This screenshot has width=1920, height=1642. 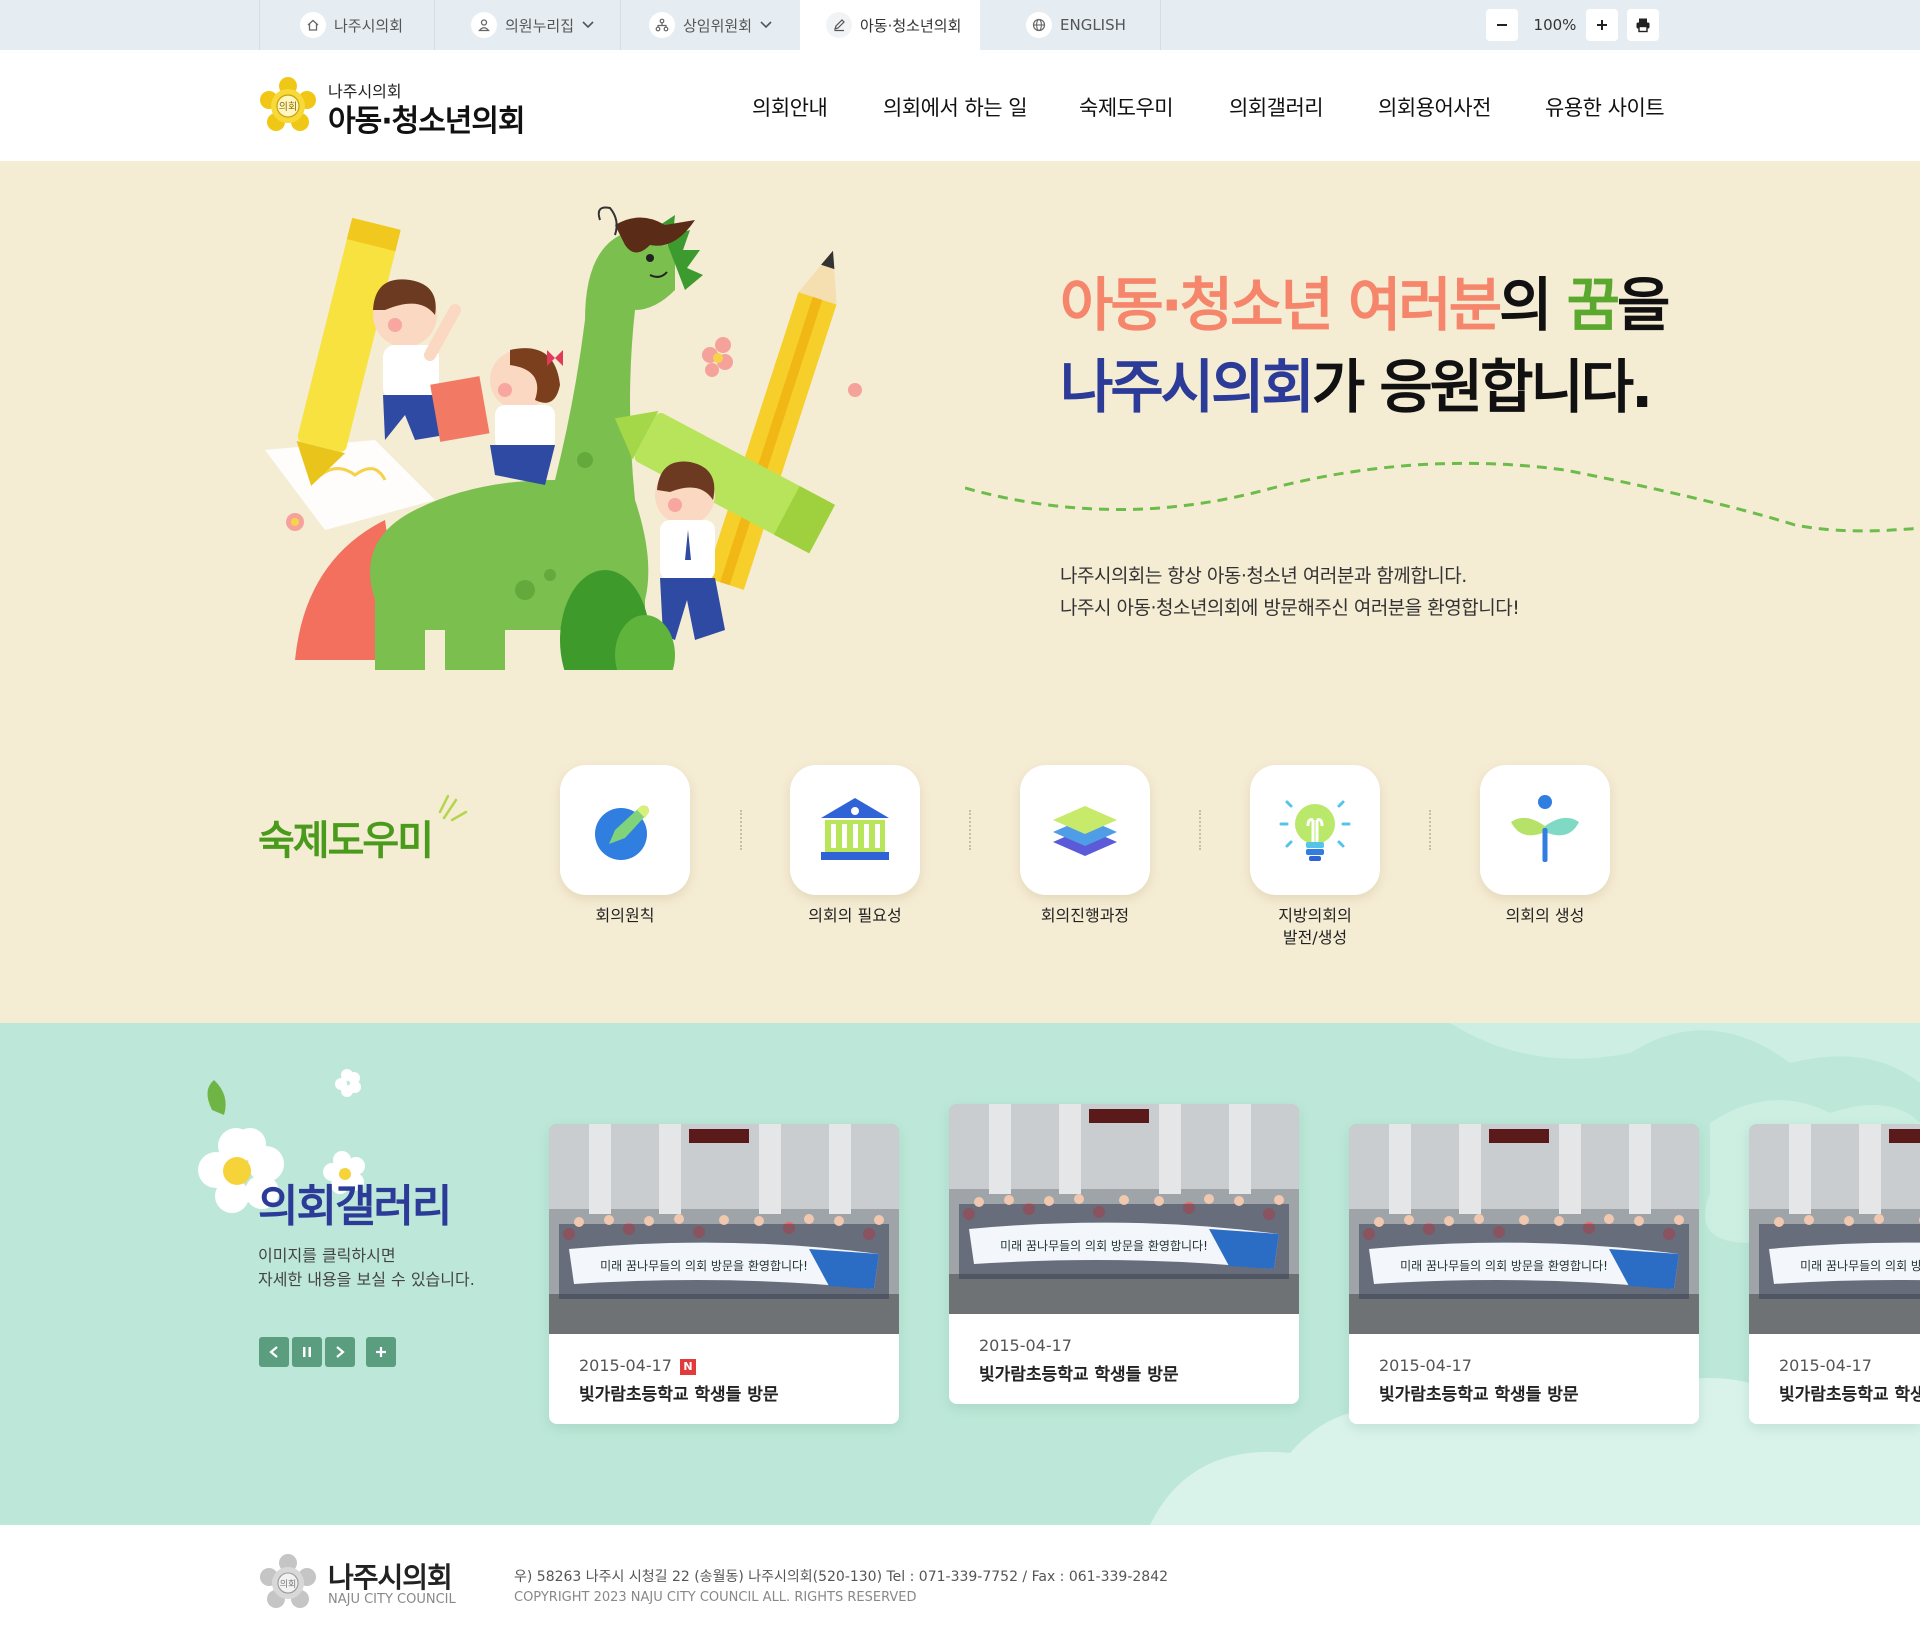 What do you see at coordinates (327, 1255) in the screenshot?
I see `gallery-desc-line: 이미지를 클릭하시면` at bounding box center [327, 1255].